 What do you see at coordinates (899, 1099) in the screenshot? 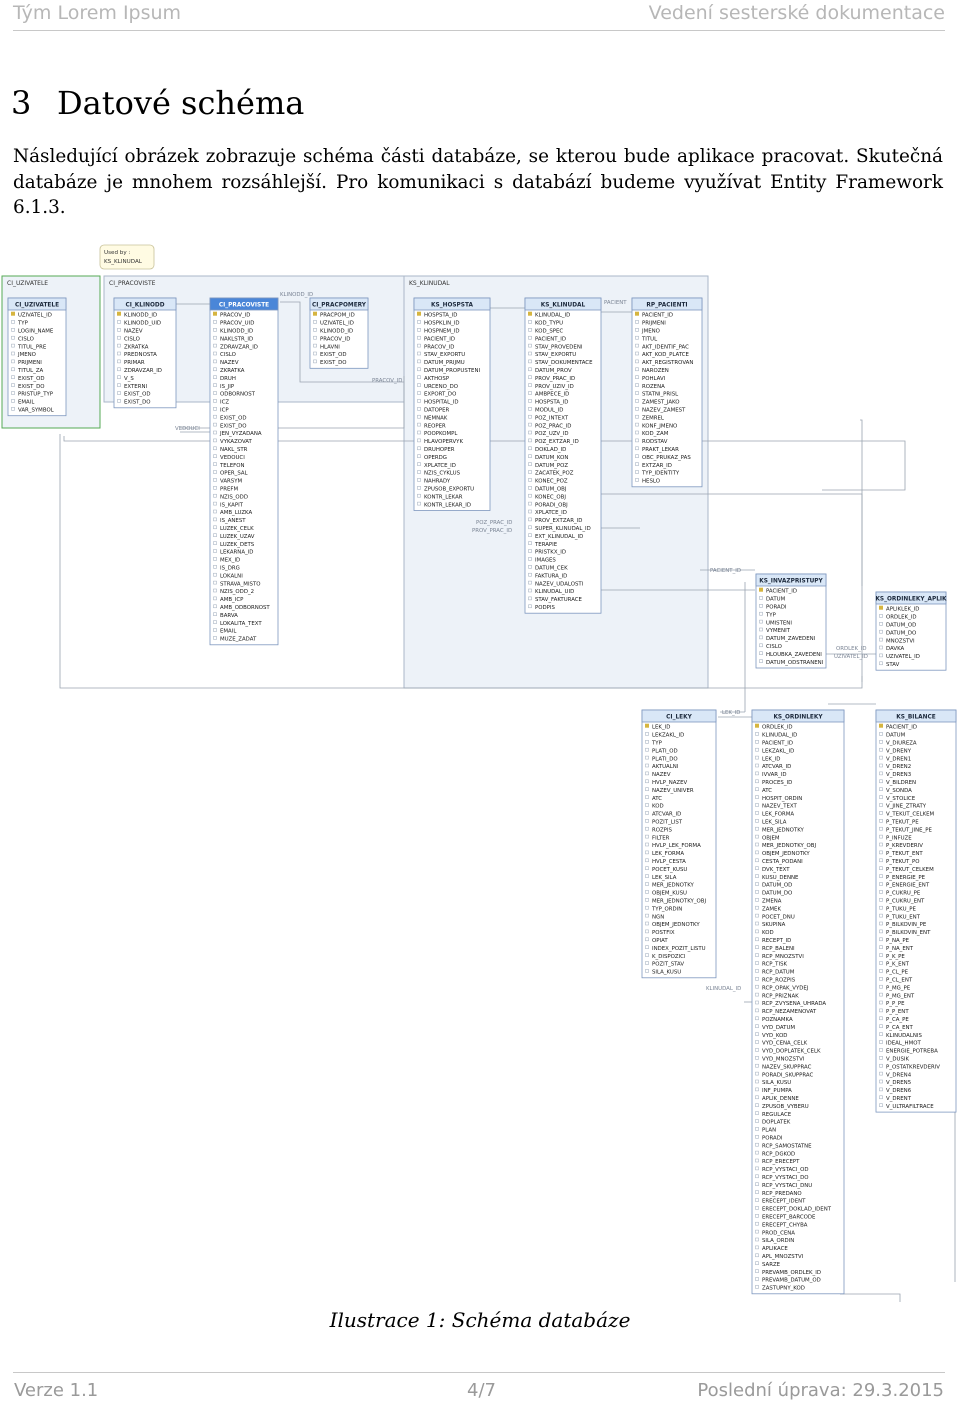
I see `table-column: V_DRENT` at bounding box center [899, 1099].